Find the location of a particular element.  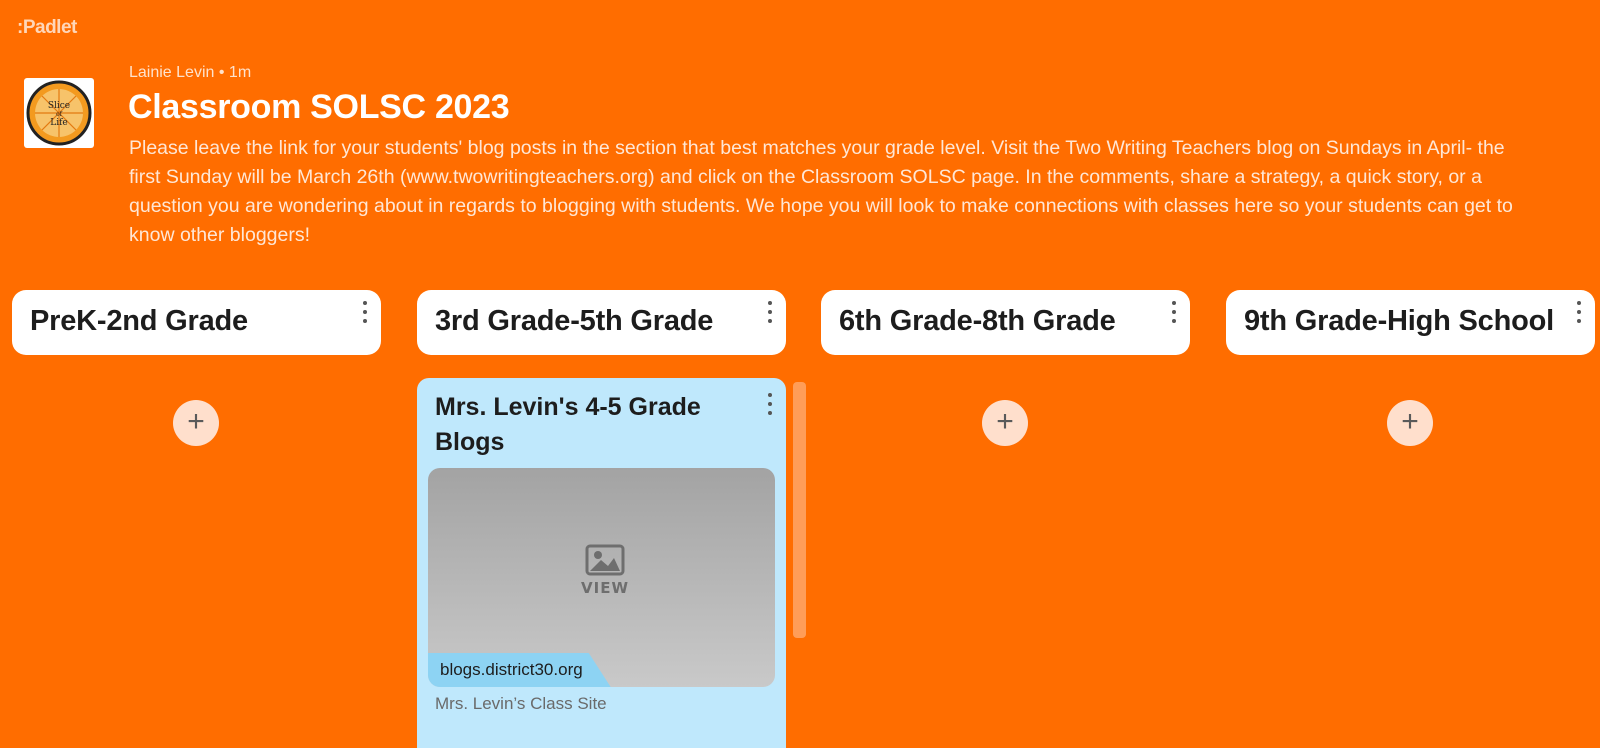

post-meta: Lainie Levin • 1m is located at coordinates (190, 73).